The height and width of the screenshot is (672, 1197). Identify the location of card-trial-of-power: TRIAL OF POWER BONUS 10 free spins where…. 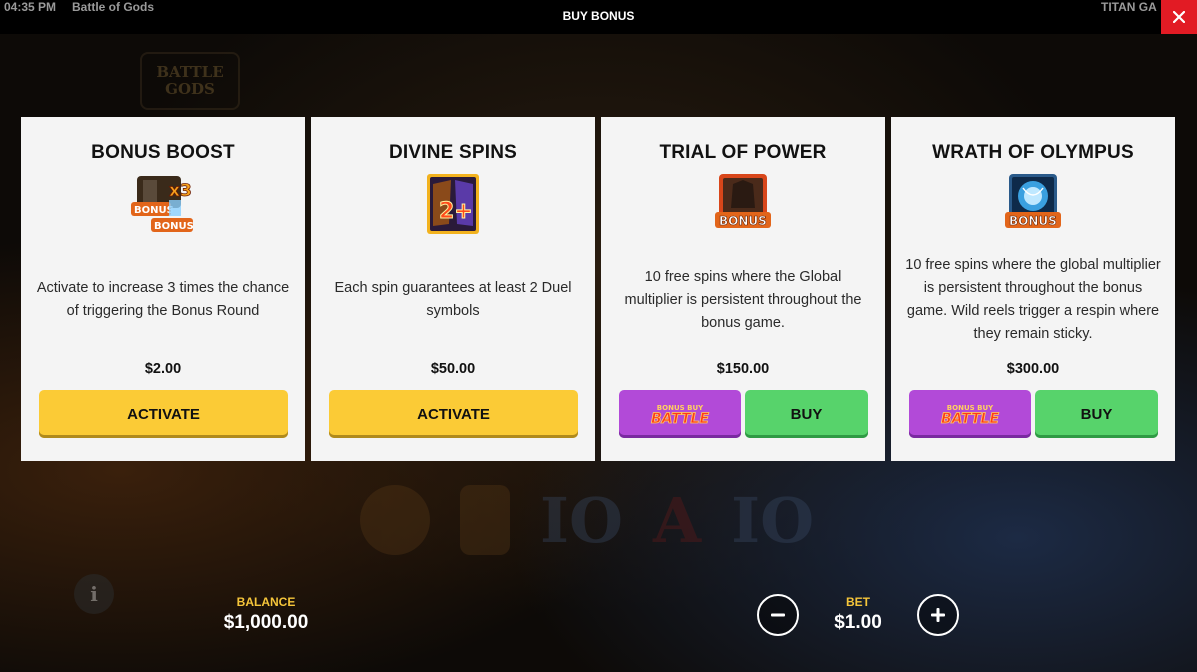
(743, 289).